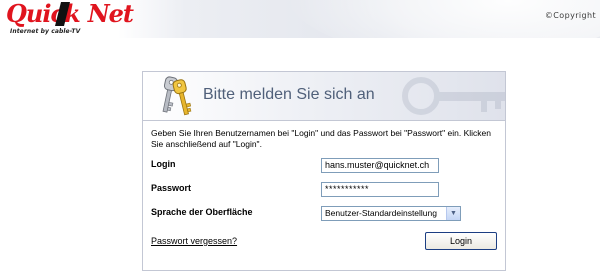  Describe the element at coordinates (461, 241) in the screenshot. I see `login-button: Login` at that location.